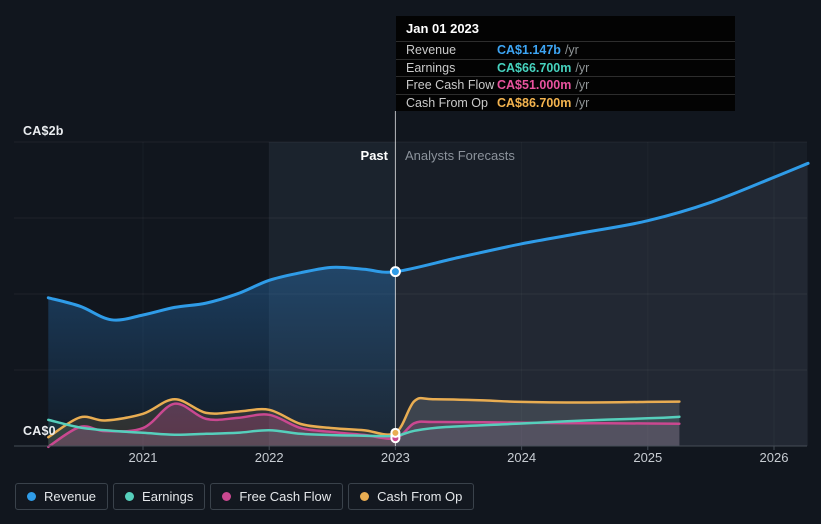 The image size is (821, 524). I want to click on legend-item-cash-from-op: Cash From Op, so click(411, 496).